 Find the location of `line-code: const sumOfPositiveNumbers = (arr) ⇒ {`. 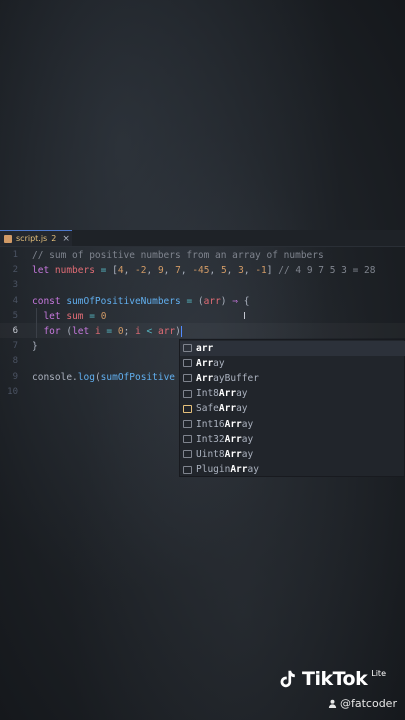

line-code: const sumOfPositiveNumbers = (arr) ⇒ { is located at coordinates (140, 301).